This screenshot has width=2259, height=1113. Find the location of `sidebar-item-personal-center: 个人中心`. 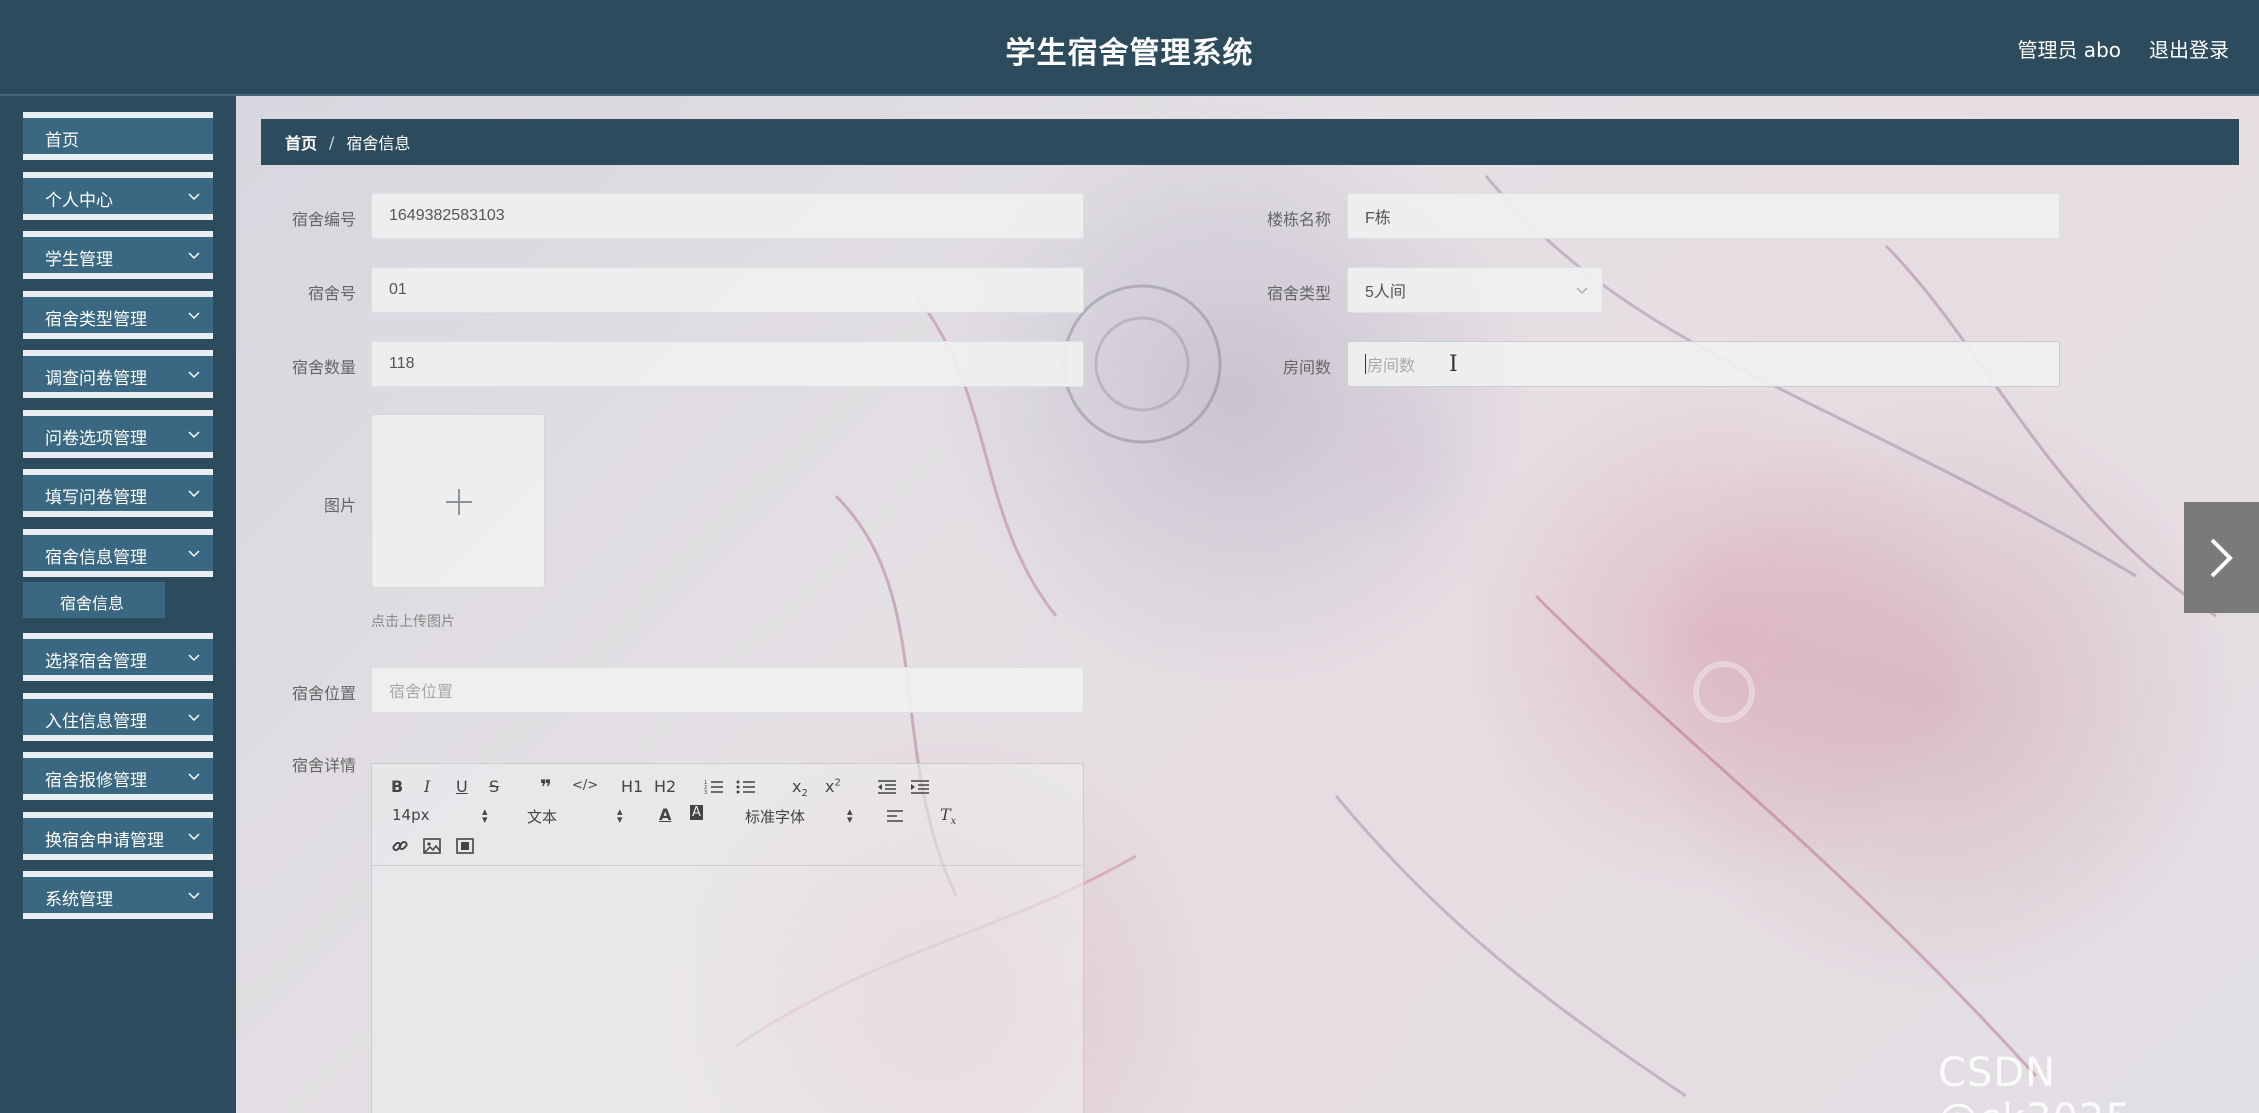

sidebar-item-personal-center: 个人中心 is located at coordinates (118, 195).